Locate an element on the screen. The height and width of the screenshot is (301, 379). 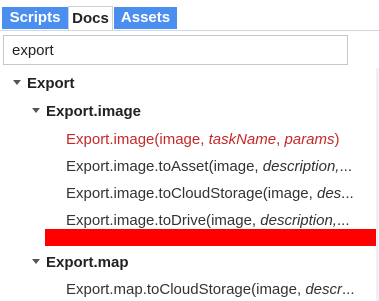
param-taskname: taskName is located at coordinates (242, 139).